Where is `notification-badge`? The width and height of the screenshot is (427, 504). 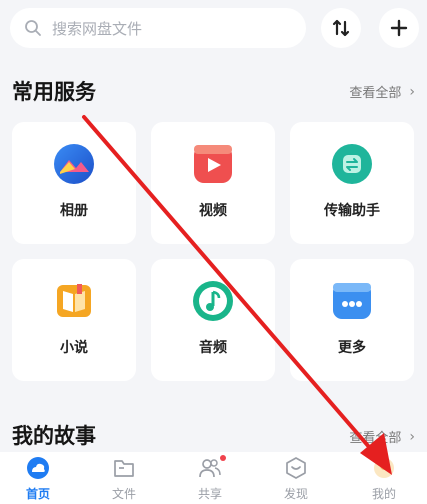 notification-badge is located at coordinates (223, 458).